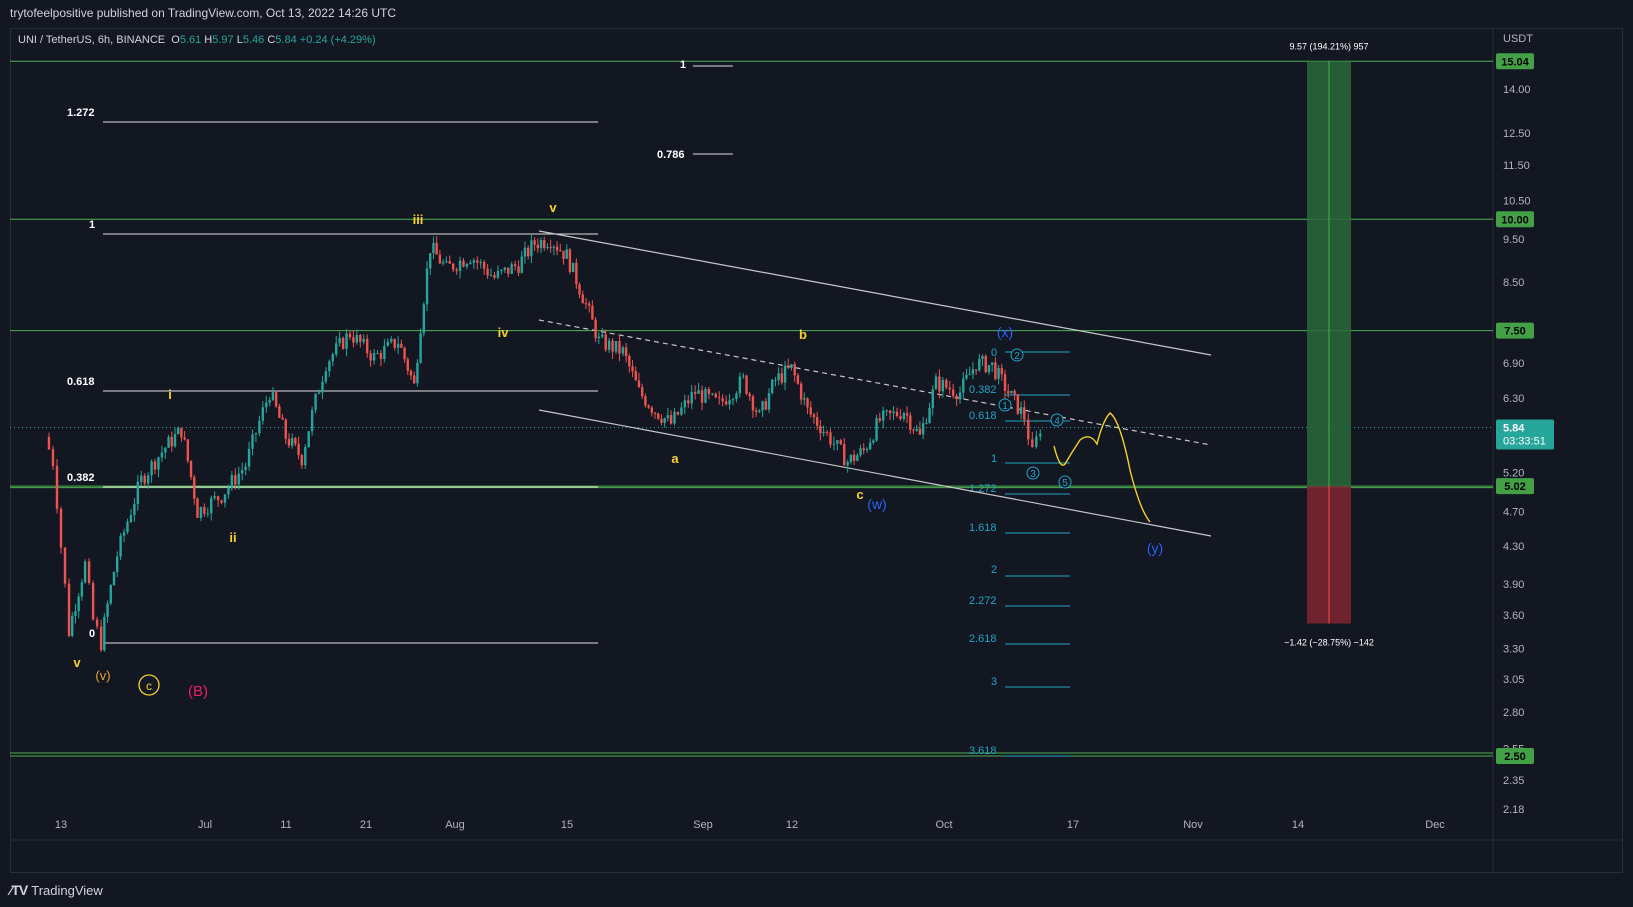 The width and height of the screenshot is (1633, 907). I want to click on change-value: +0.24 (+4.29%), so click(337, 40).